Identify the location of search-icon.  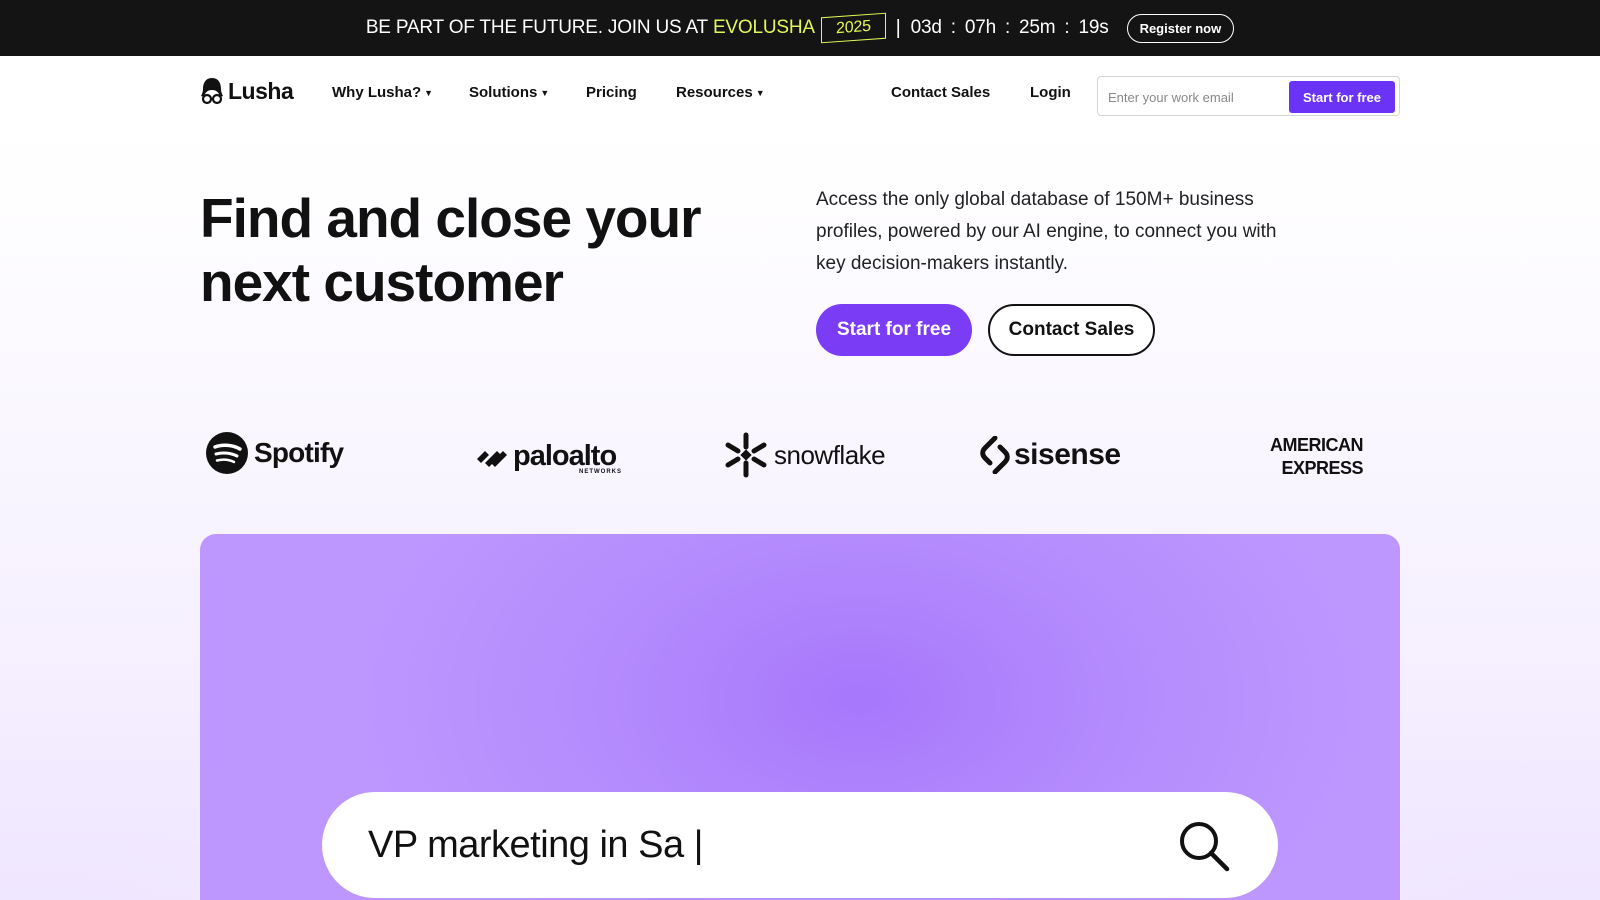
(1204, 846).